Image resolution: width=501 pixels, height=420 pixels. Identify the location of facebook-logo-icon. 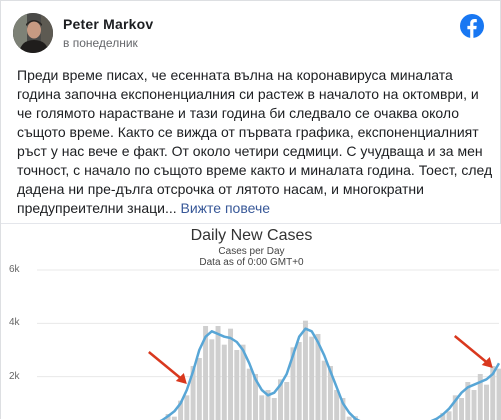
(472, 26).